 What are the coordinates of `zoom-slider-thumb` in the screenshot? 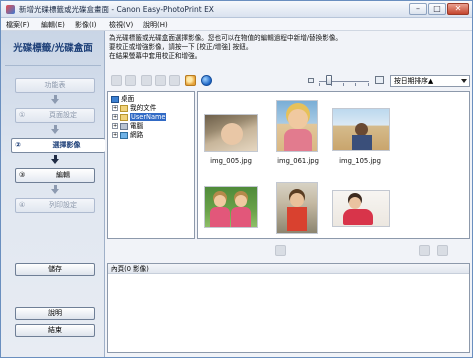 It's located at (329, 80).